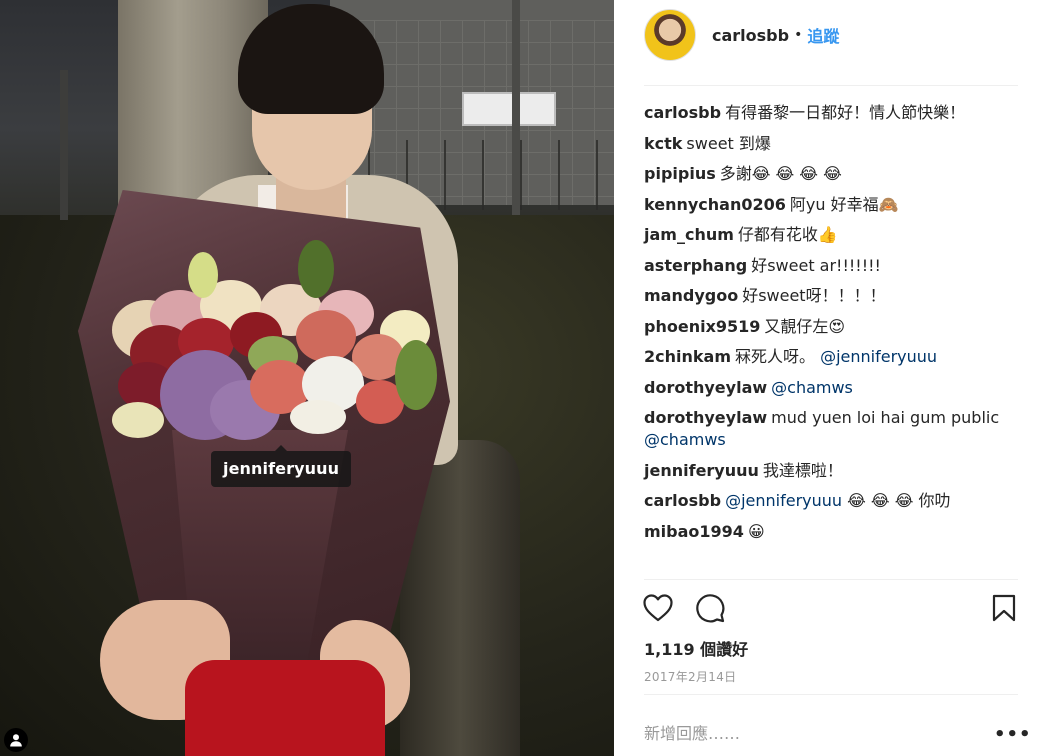 The image size is (1040, 756). What do you see at coordinates (823, 35) in the screenshot?
I see `follow-button: 追蹤` at bounding box center [823, 35].